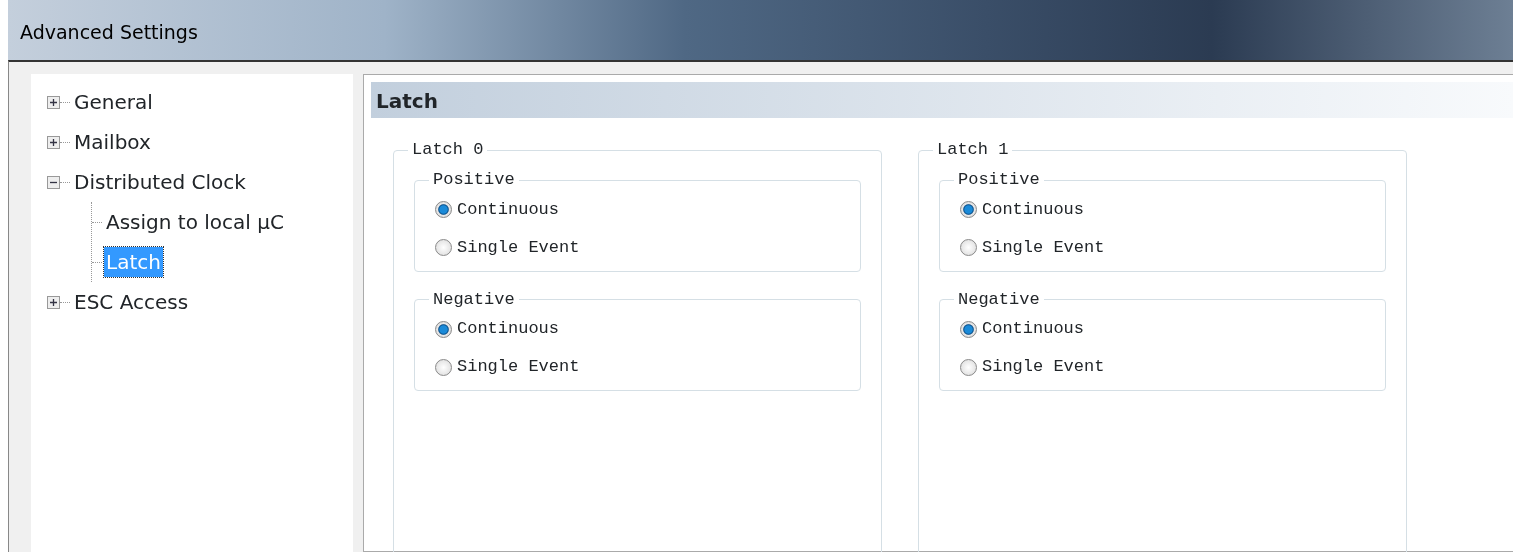  What do you see at coordinates (448, 150) in the screenshot?
I see `group-title: Latch 0` at bounding box center [448, 150].